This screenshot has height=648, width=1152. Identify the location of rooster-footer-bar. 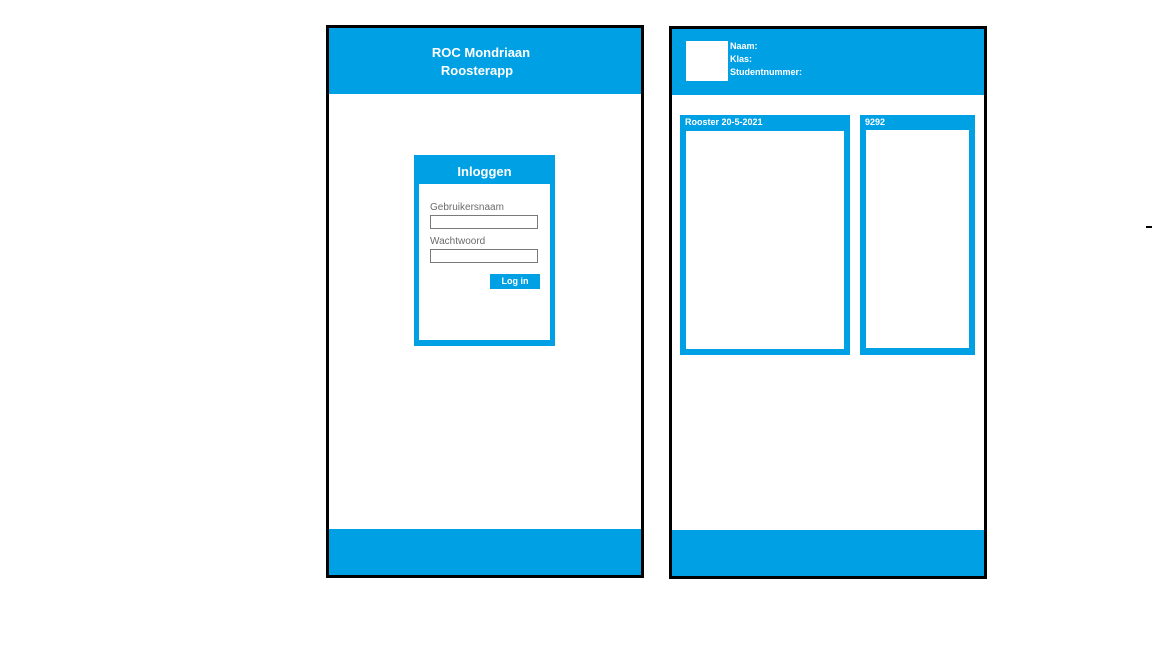
(828, 553).